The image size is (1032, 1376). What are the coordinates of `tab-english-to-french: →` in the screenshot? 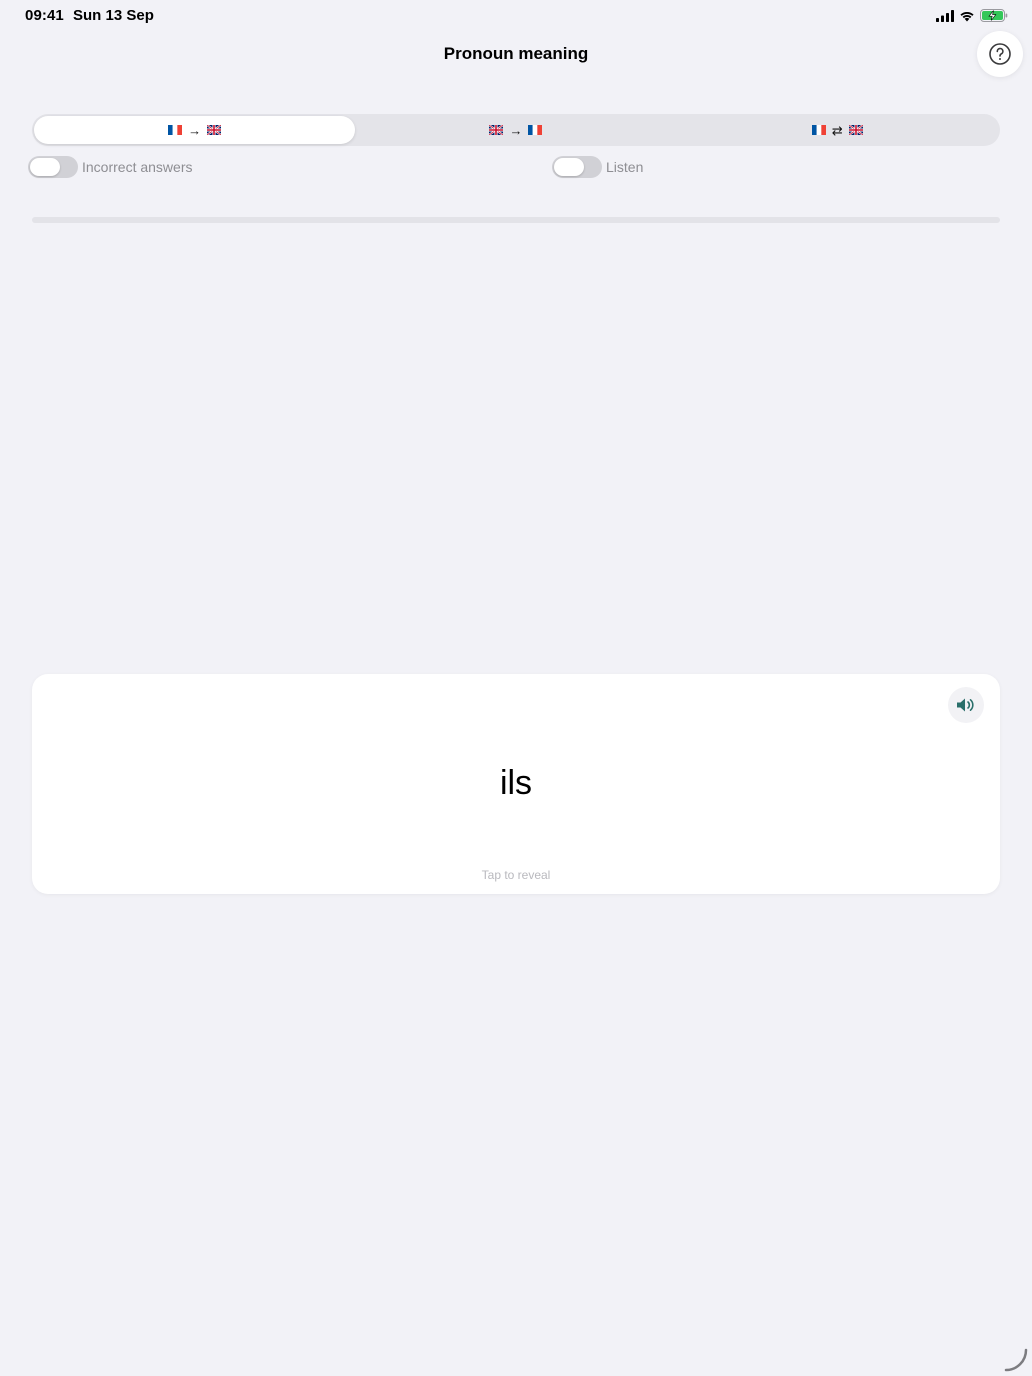 It's located at (515, 130).